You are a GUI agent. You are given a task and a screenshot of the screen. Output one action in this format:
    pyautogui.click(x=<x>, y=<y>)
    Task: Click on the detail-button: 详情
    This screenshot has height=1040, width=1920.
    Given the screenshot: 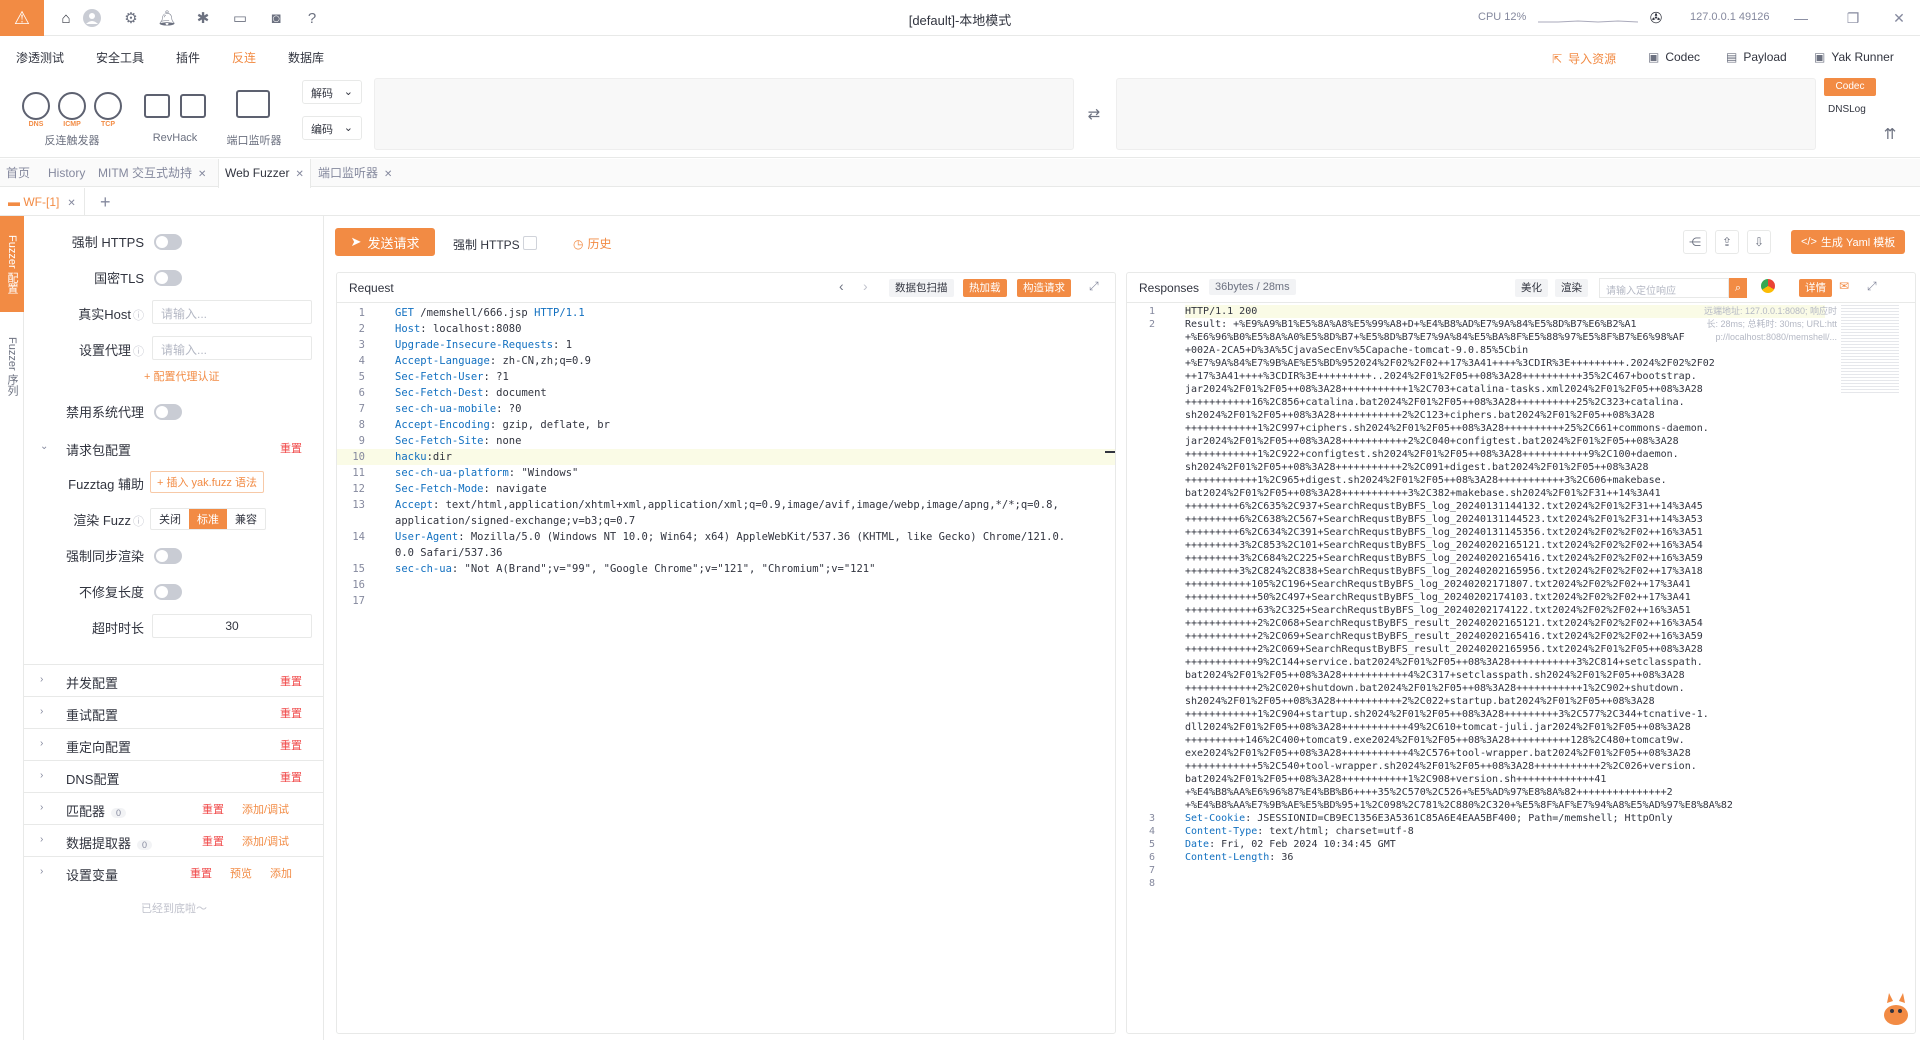 What is the action you would take?
    pyautogui.click(x=1815, y=288)
    